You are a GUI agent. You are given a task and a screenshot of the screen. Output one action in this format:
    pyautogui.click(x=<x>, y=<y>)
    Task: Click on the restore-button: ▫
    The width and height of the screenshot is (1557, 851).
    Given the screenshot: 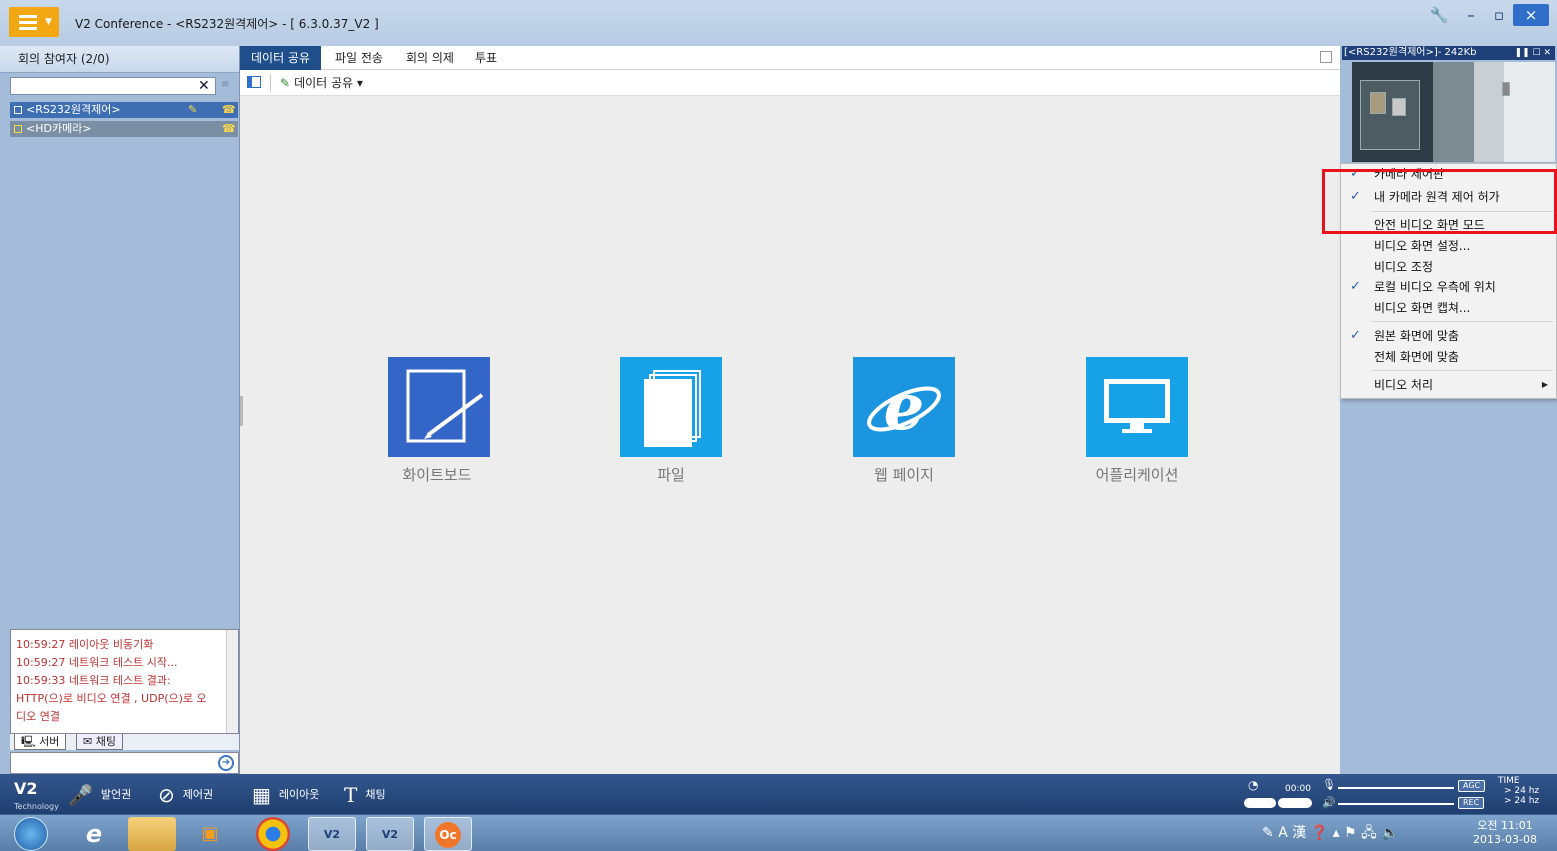 What is the action you would take?
    pyautogui.click(x=1499, y=15)
    